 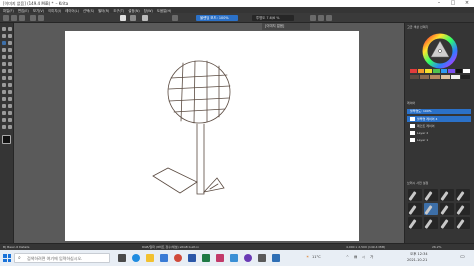 I want to click on ime-icon: 가, so click(x=371, y=257).